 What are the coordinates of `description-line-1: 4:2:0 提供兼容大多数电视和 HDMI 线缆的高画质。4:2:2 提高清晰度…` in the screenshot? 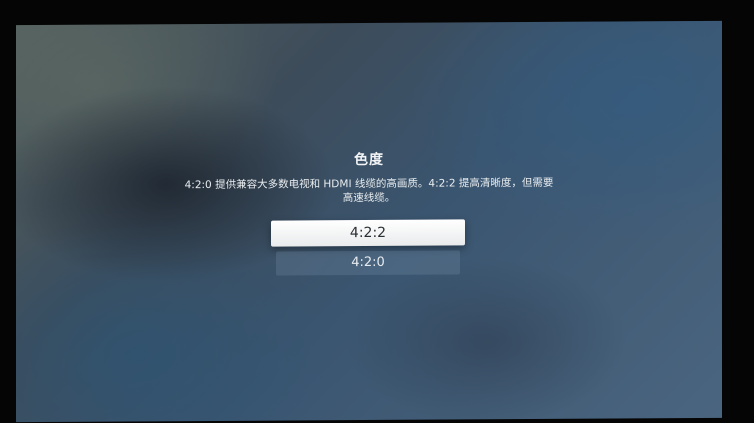 It's located at (369, 184).